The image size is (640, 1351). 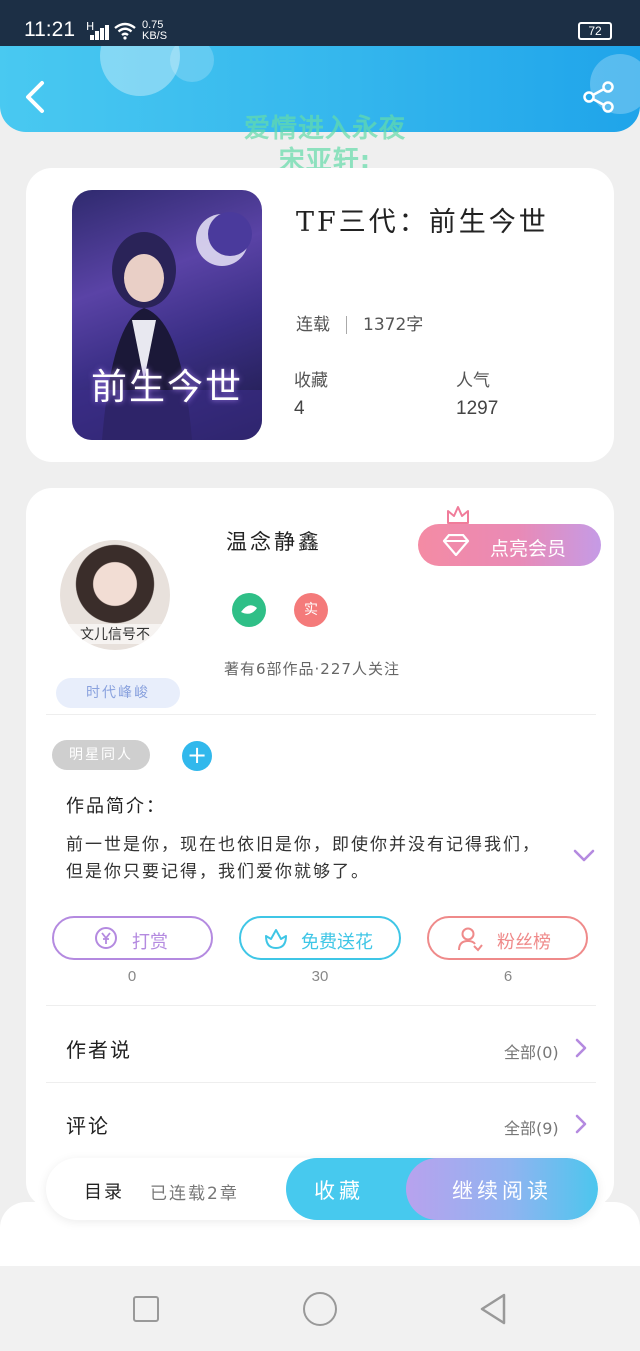 I want to click on real-name-badge: 实, so click(x=311, y=610).